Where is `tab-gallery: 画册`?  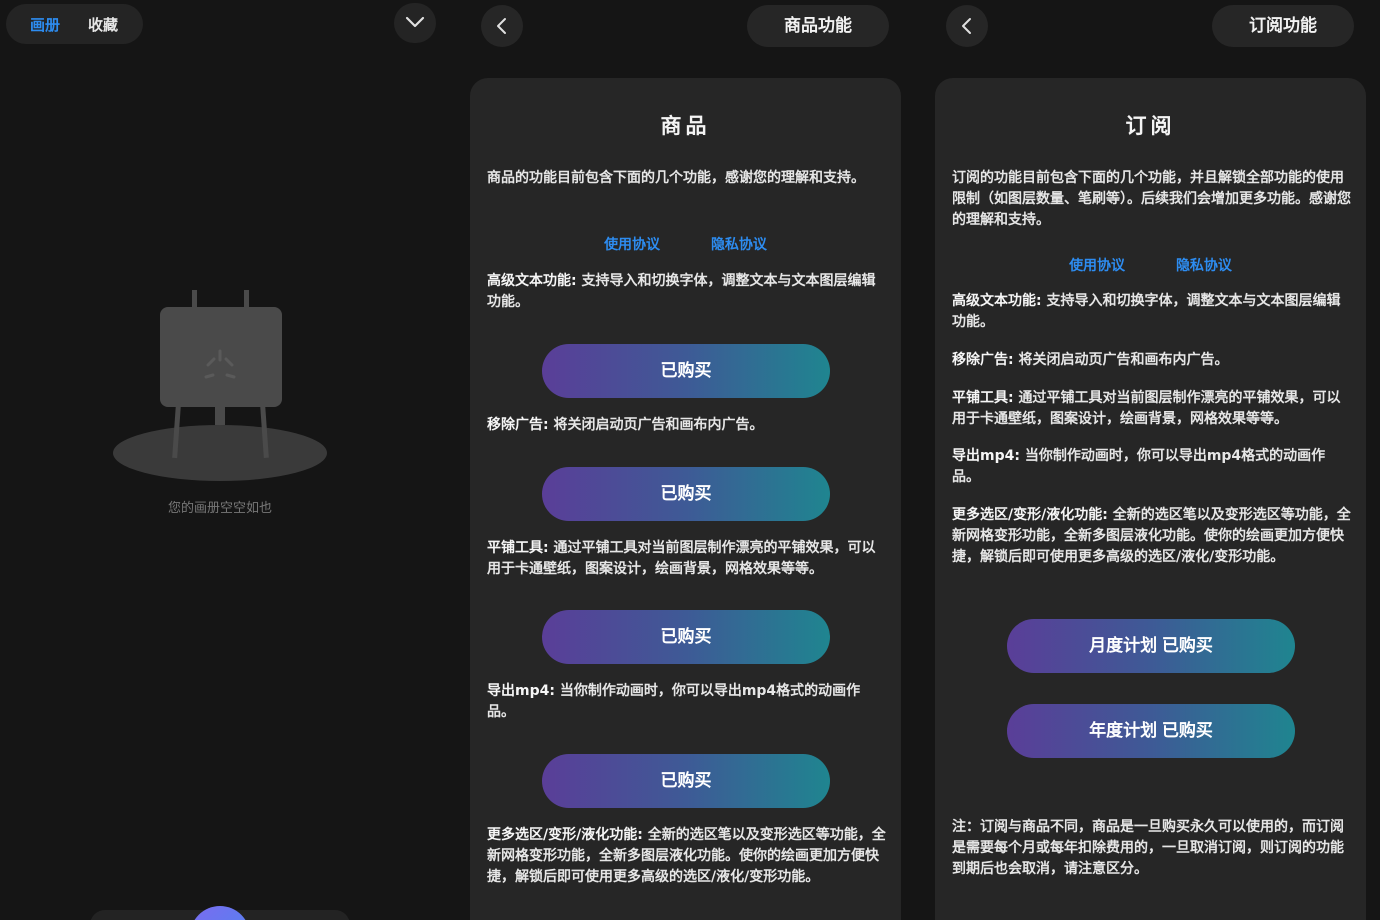 tab-gallery: 画册 is located at coordinates (45, 25).